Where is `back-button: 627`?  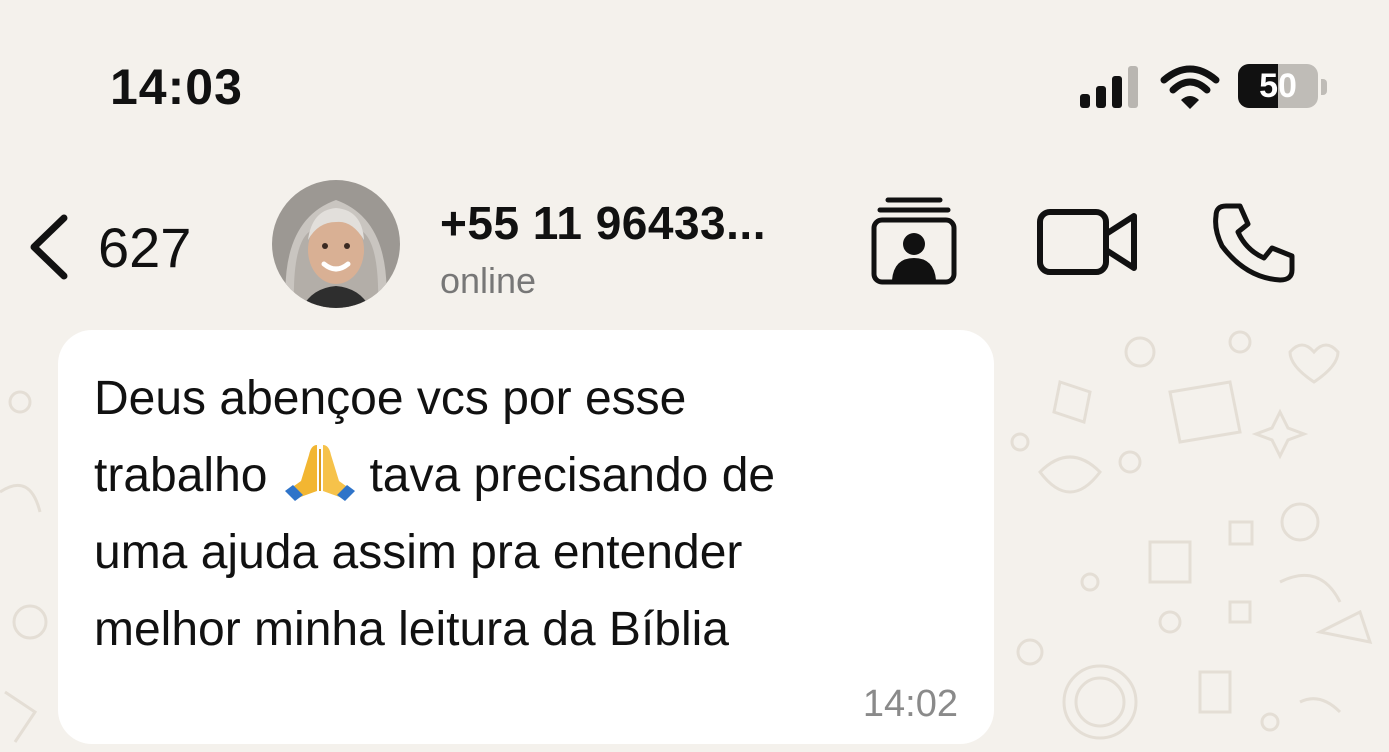
back-button: 627 is located at coordinates (107, 247).